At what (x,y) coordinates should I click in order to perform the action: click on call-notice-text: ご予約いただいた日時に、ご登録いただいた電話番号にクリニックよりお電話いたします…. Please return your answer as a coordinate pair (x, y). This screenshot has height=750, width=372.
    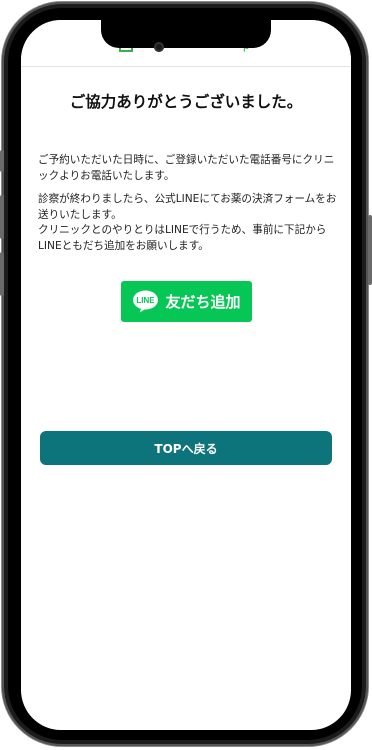
    Looking at the image, I should click on (186, 168).